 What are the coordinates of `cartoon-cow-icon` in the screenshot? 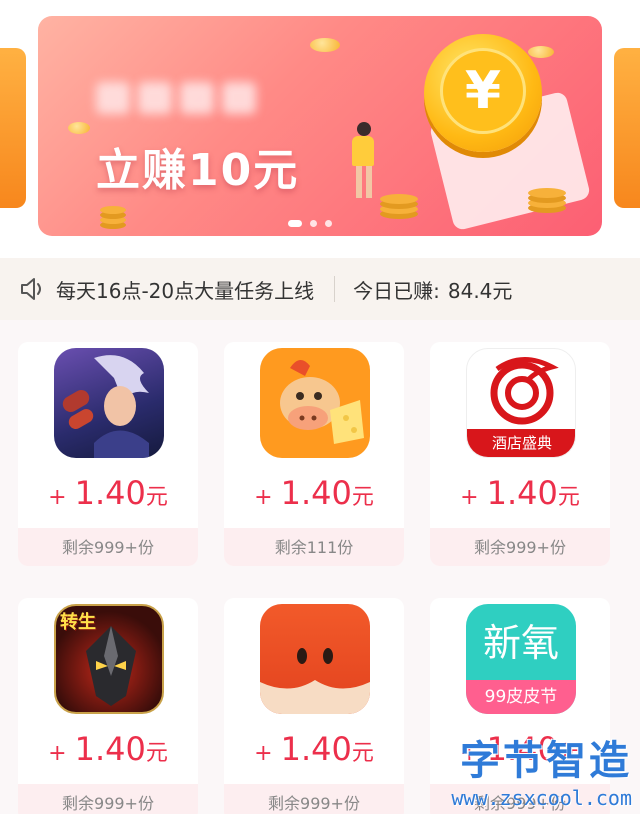 It's located at (315, 403).